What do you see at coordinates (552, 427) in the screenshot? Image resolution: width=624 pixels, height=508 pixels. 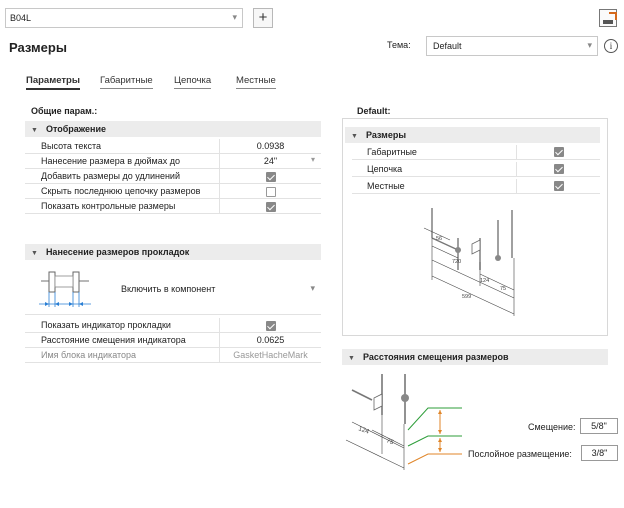 I see `offset-label: Смещение:` at bounding box center [552, 427].